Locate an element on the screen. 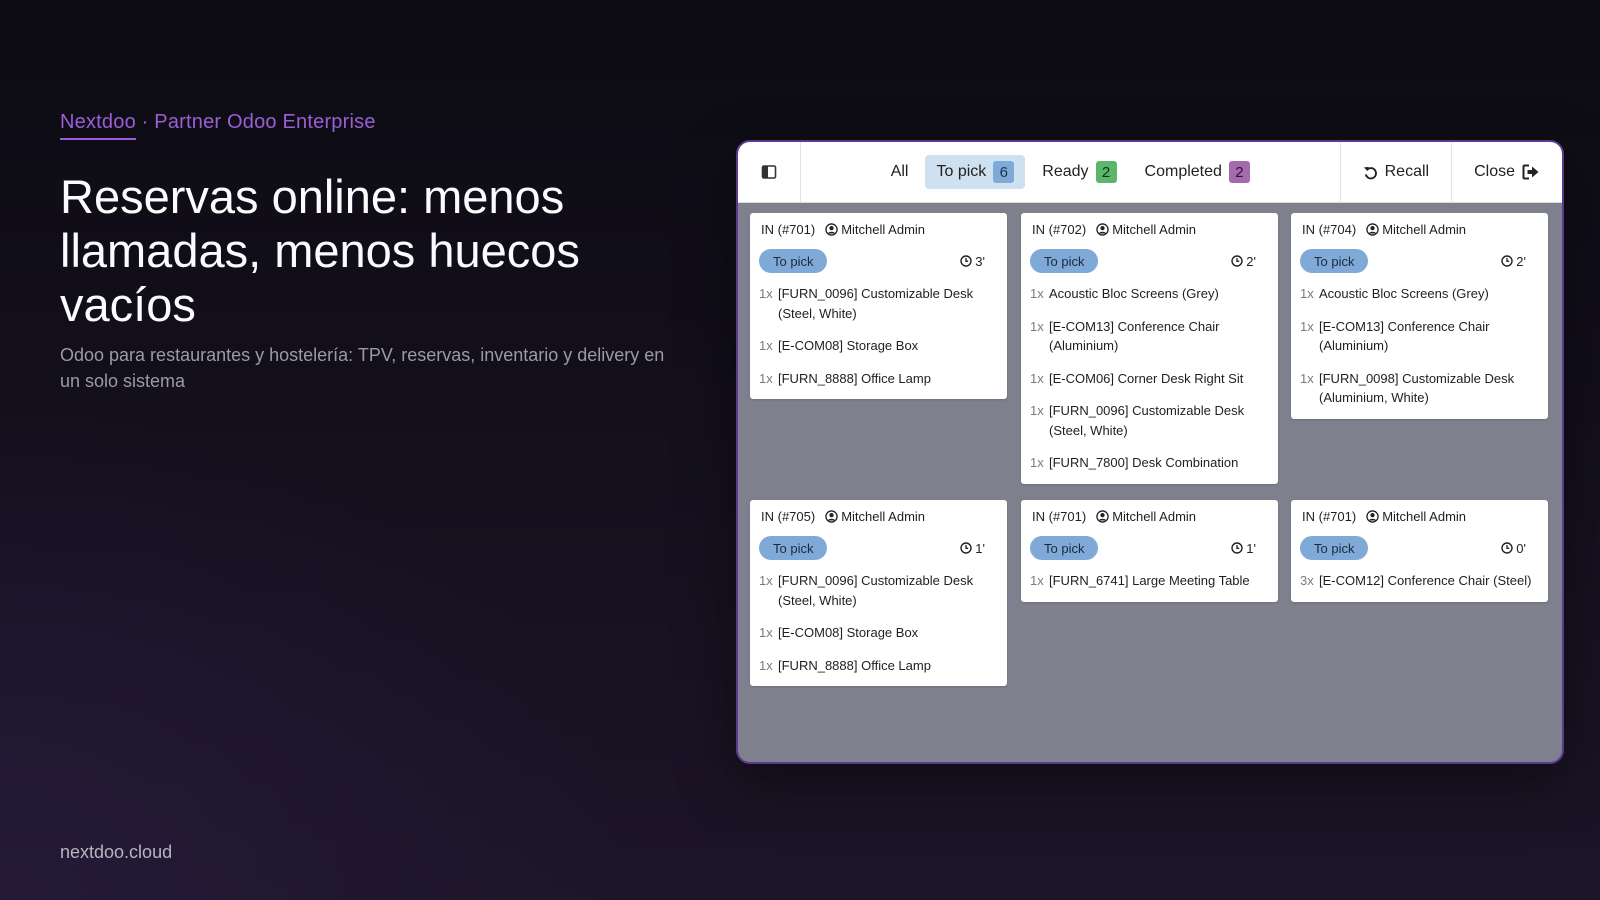  order-line: 1x [E-COM06] Corner Desk Right Sit is located at coordinates (1149, 379).